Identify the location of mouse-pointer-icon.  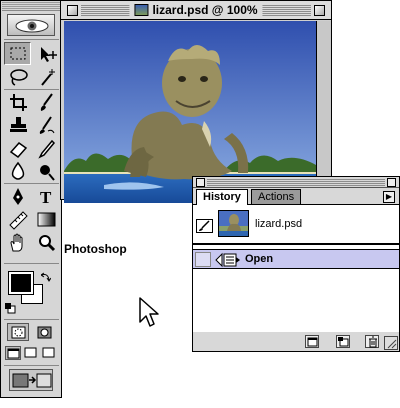
(149, 315).